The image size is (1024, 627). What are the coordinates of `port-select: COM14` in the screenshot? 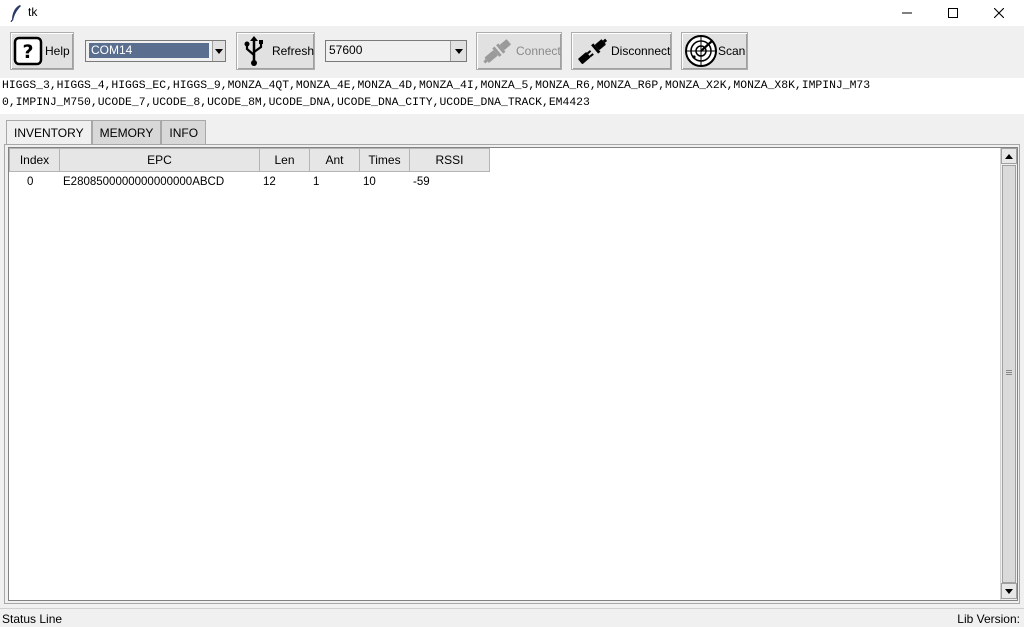 It's located at (155, 51).